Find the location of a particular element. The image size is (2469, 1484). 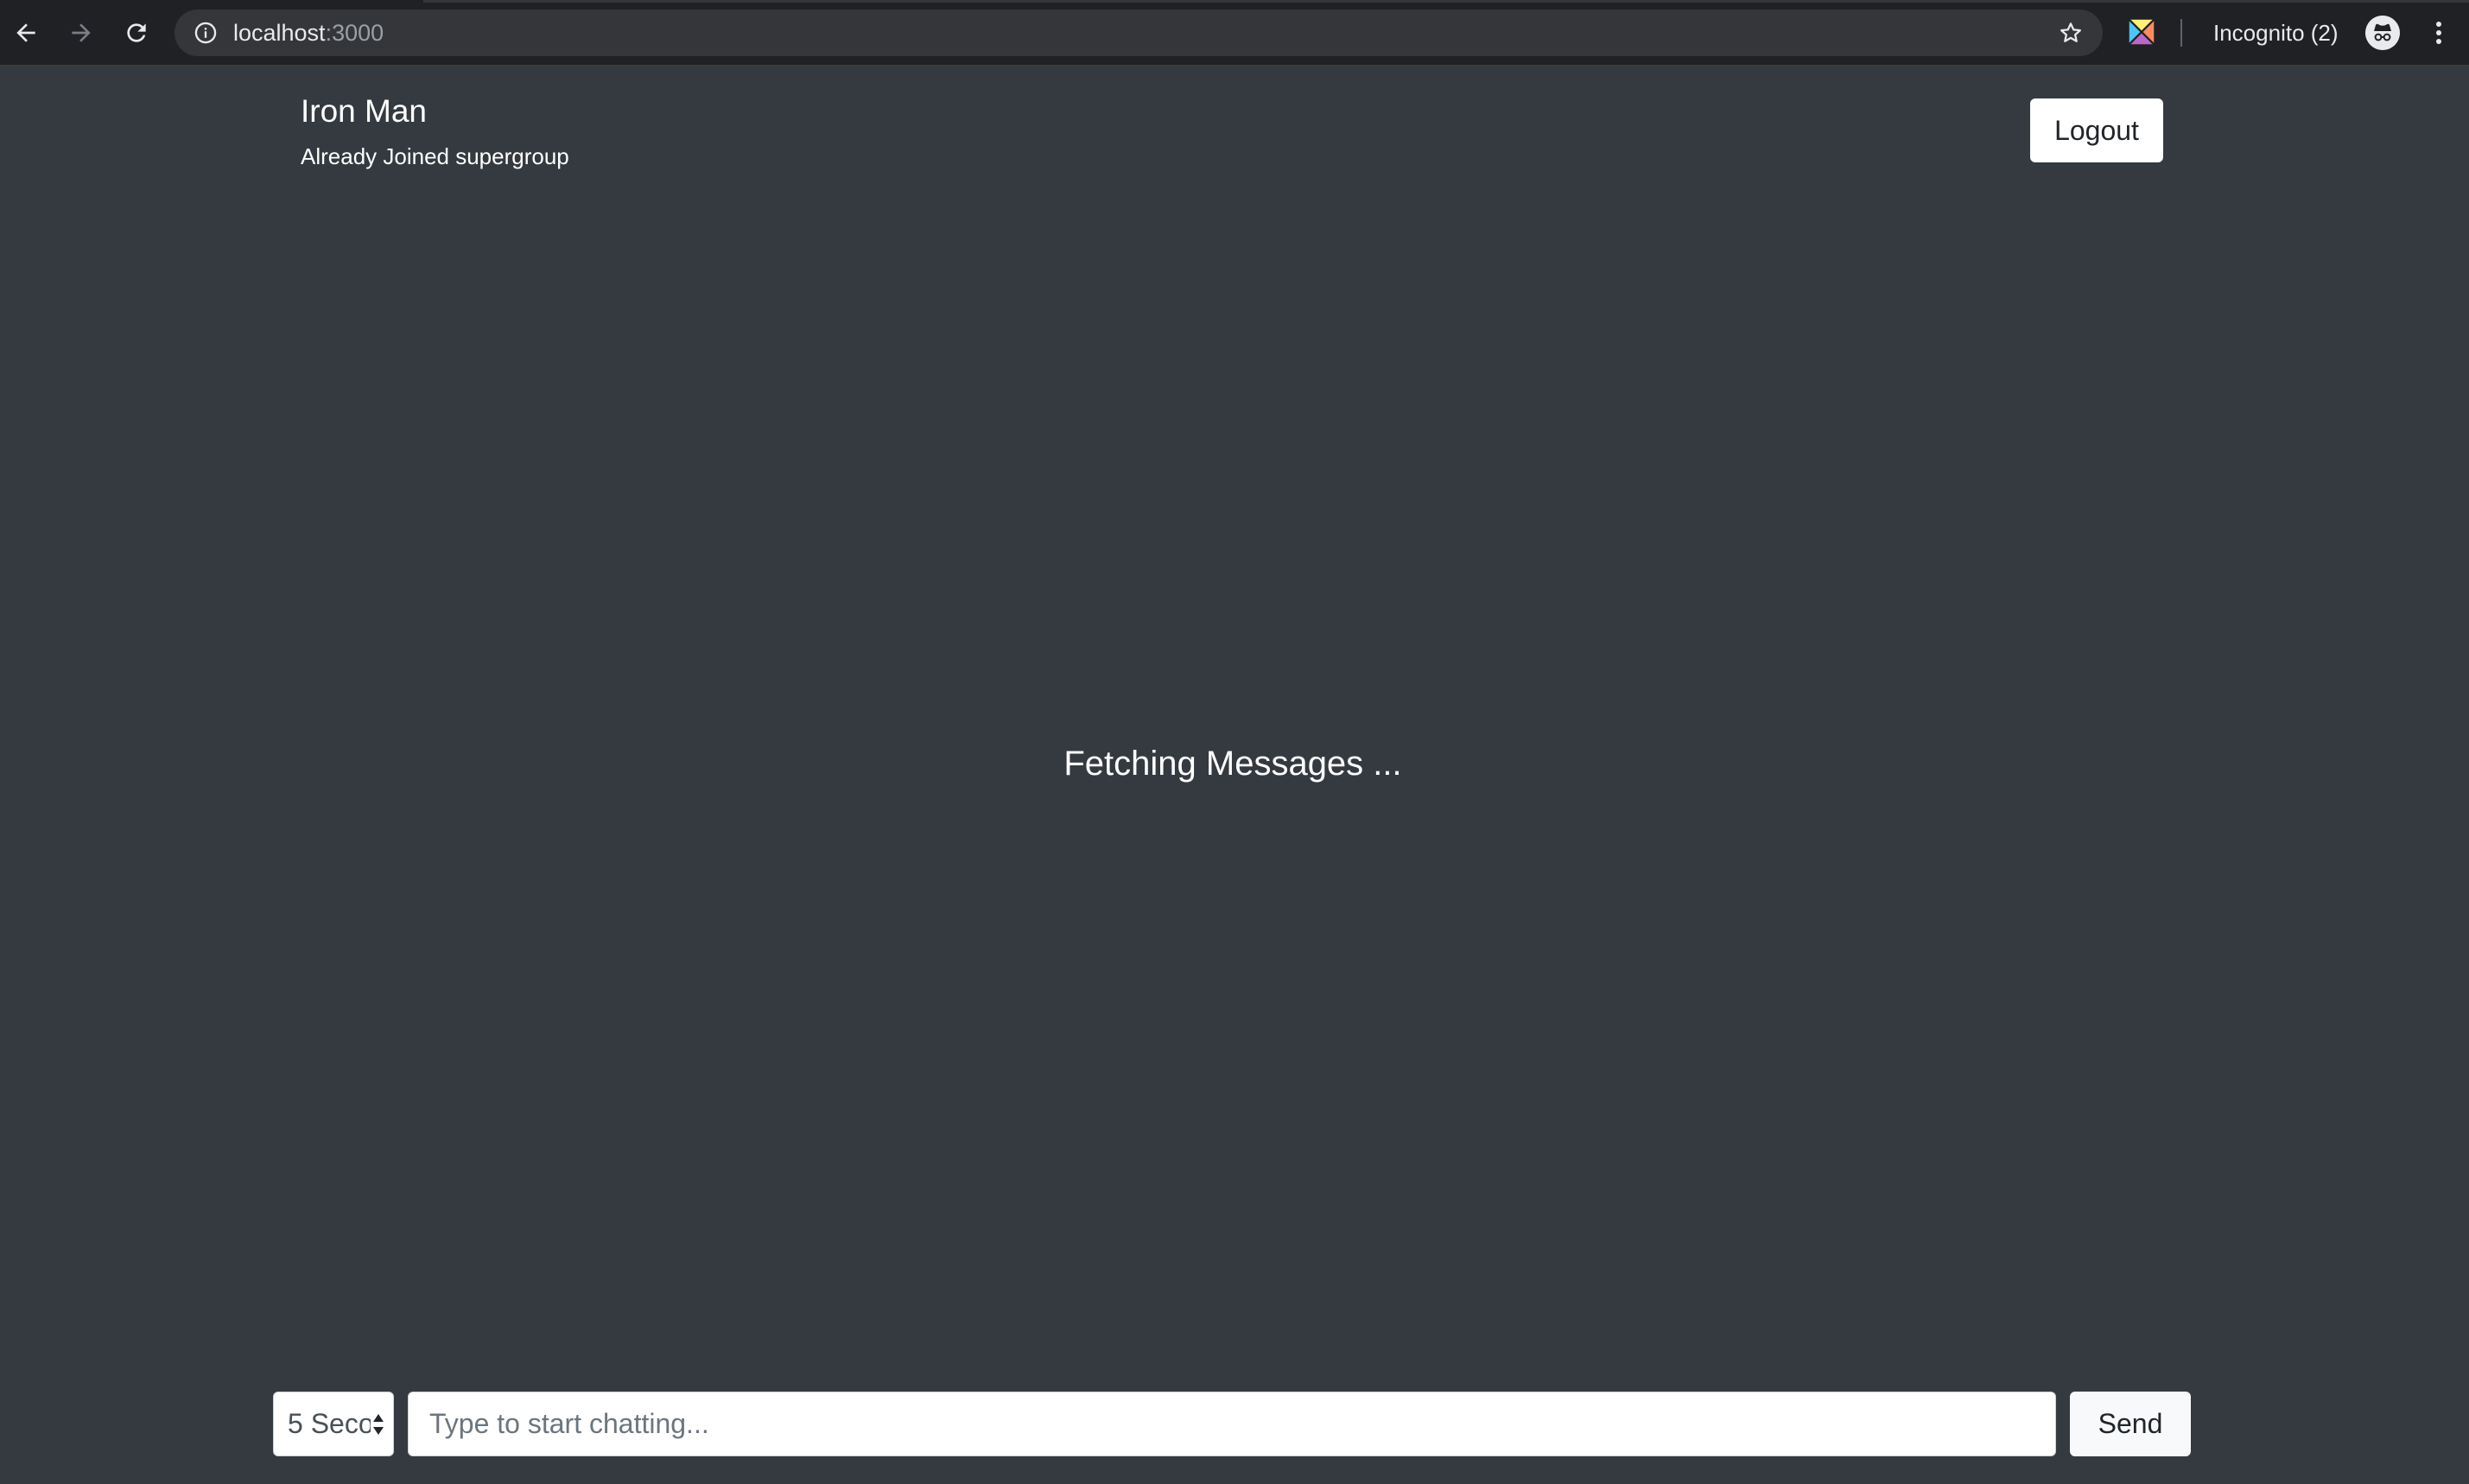

url-host: localhost is located at coordinates (279, 33).